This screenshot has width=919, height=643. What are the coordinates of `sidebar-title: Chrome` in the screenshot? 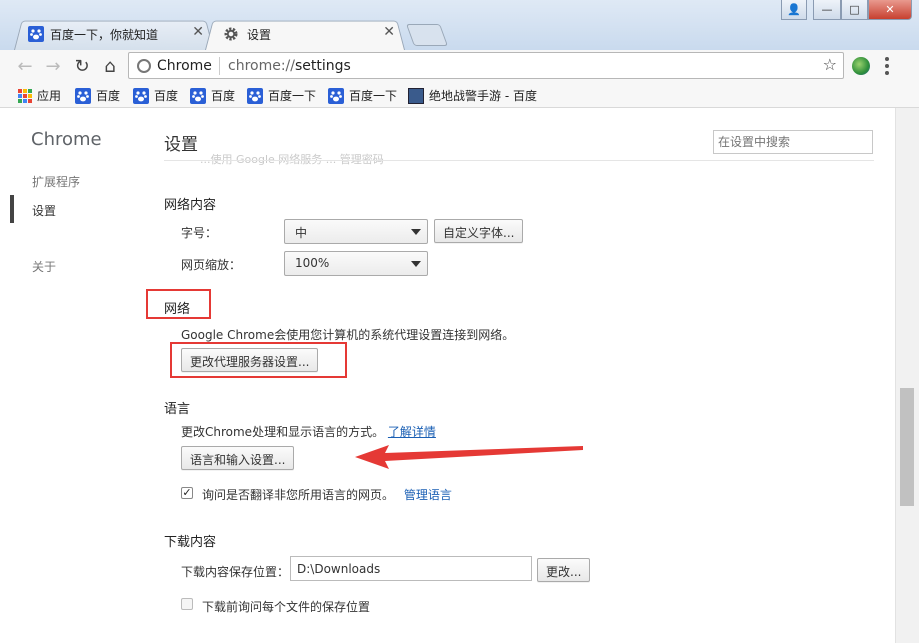 It's located at (66, 139).